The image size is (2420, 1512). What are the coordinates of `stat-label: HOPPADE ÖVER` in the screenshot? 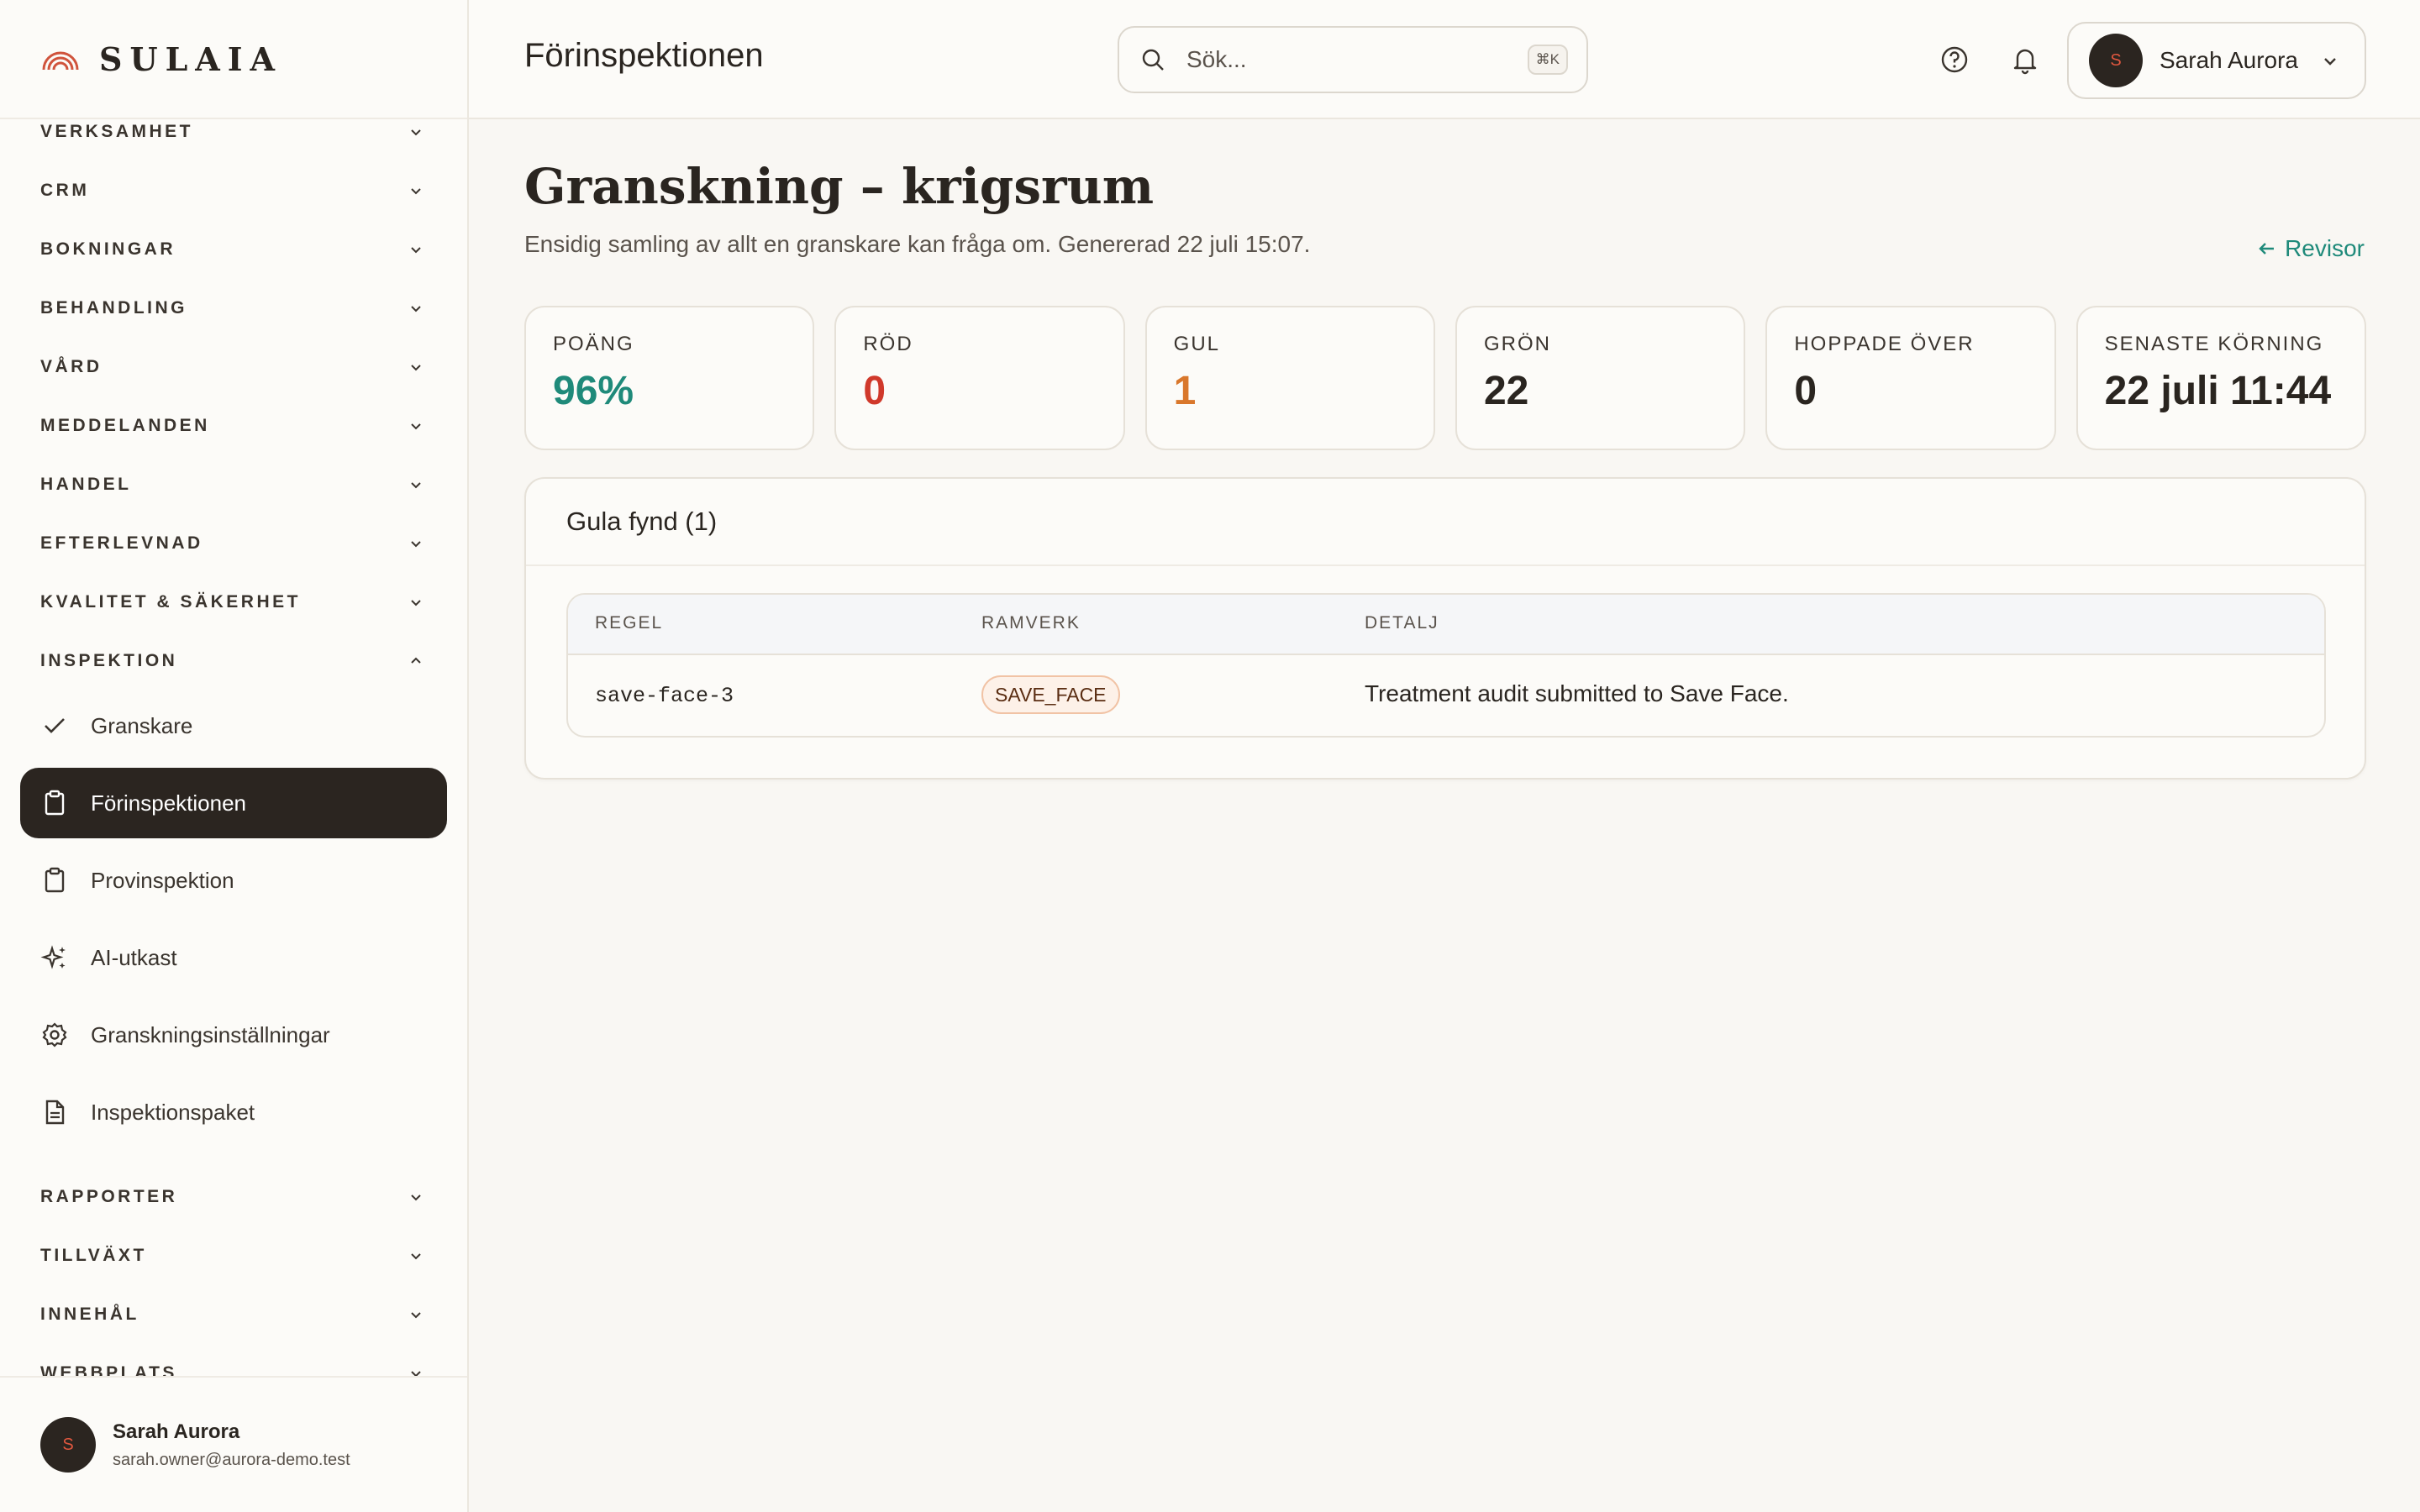 It's located at (1884, 344).